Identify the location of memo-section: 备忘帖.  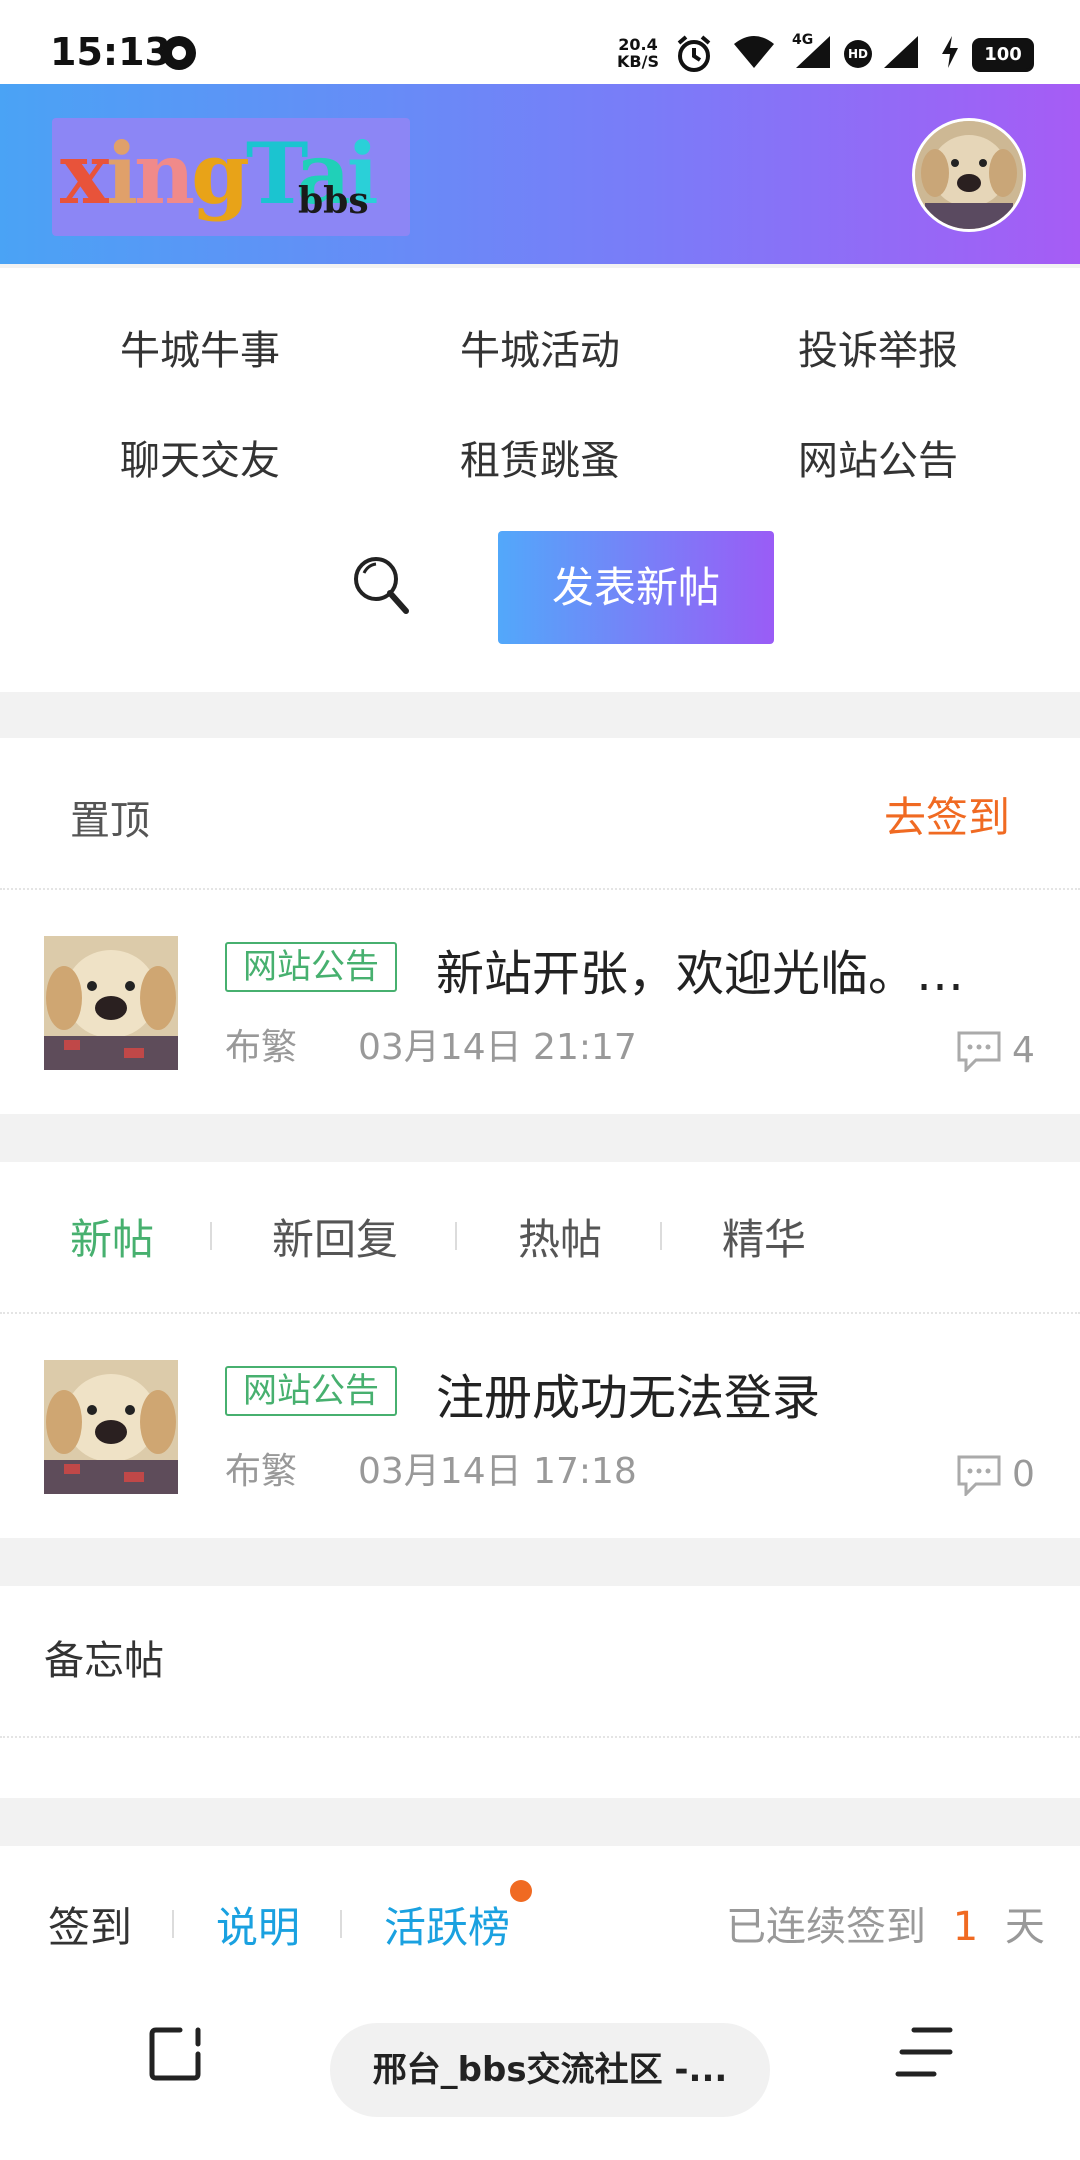
(540, 1692).